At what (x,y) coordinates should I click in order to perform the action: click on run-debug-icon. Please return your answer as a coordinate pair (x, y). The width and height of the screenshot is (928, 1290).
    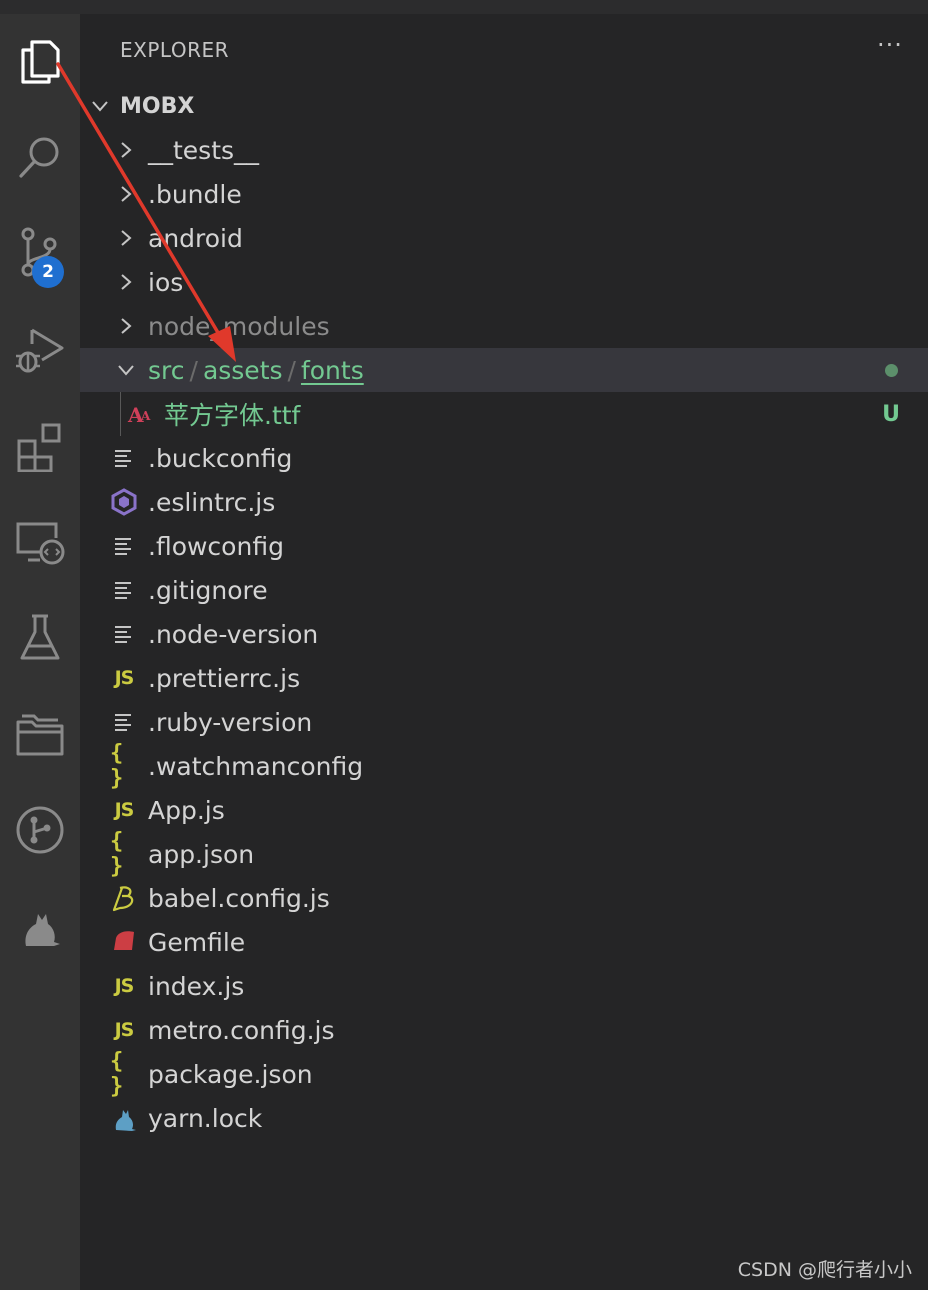
    Looking at the image, I should click on (40, 350).